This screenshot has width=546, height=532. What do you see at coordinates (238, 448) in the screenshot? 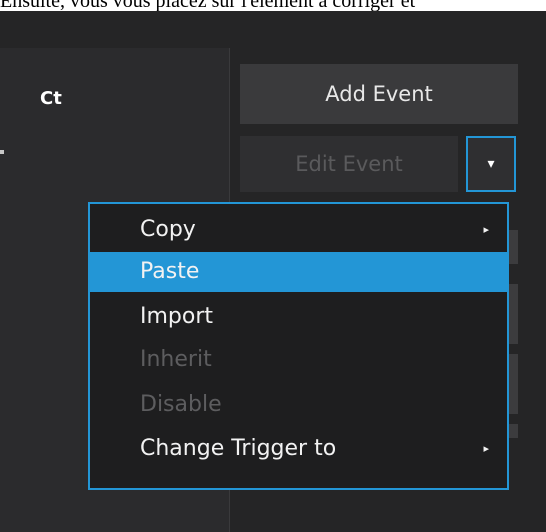
I see `menu-item-label: Change Trigger to` at bounding box center [238, 448].